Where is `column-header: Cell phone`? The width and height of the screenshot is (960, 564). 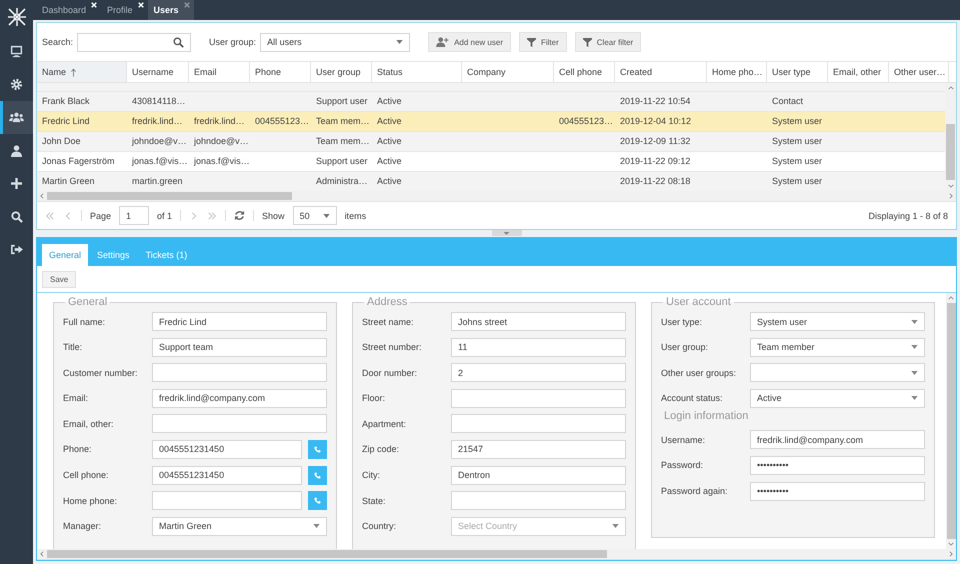 column-header: Cell phone is located at coordinates (584, 72).